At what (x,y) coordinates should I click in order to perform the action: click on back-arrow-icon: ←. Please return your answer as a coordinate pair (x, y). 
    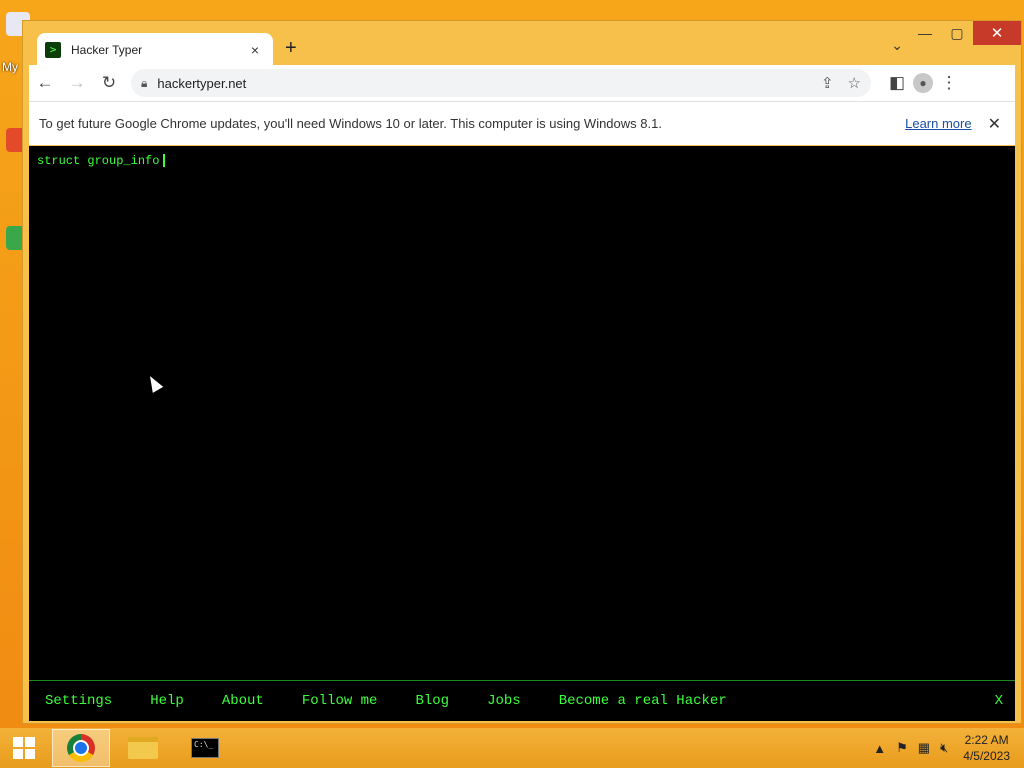
    Looking at the image, I should click on (45, 83).